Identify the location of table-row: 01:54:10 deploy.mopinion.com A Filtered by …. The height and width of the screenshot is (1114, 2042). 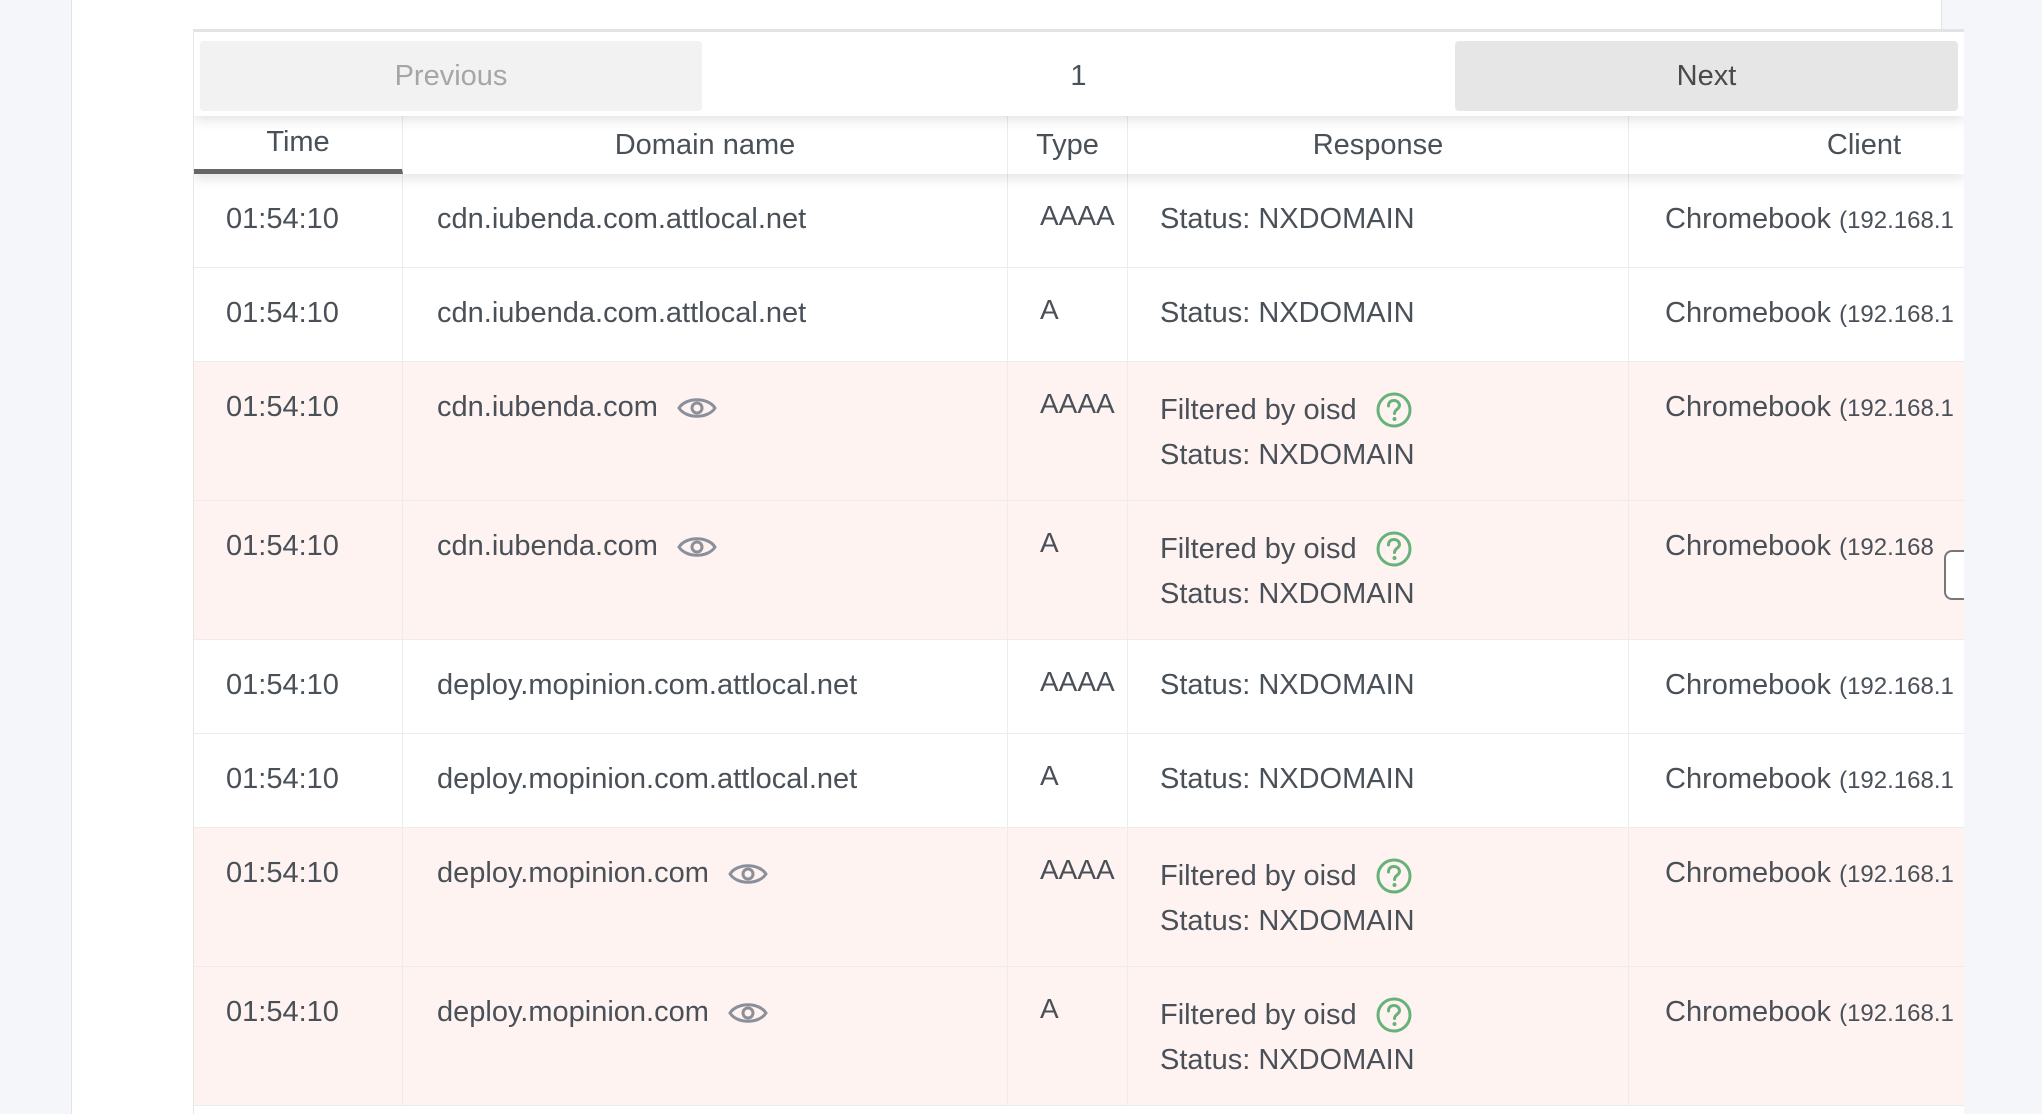
(1079, 1036).